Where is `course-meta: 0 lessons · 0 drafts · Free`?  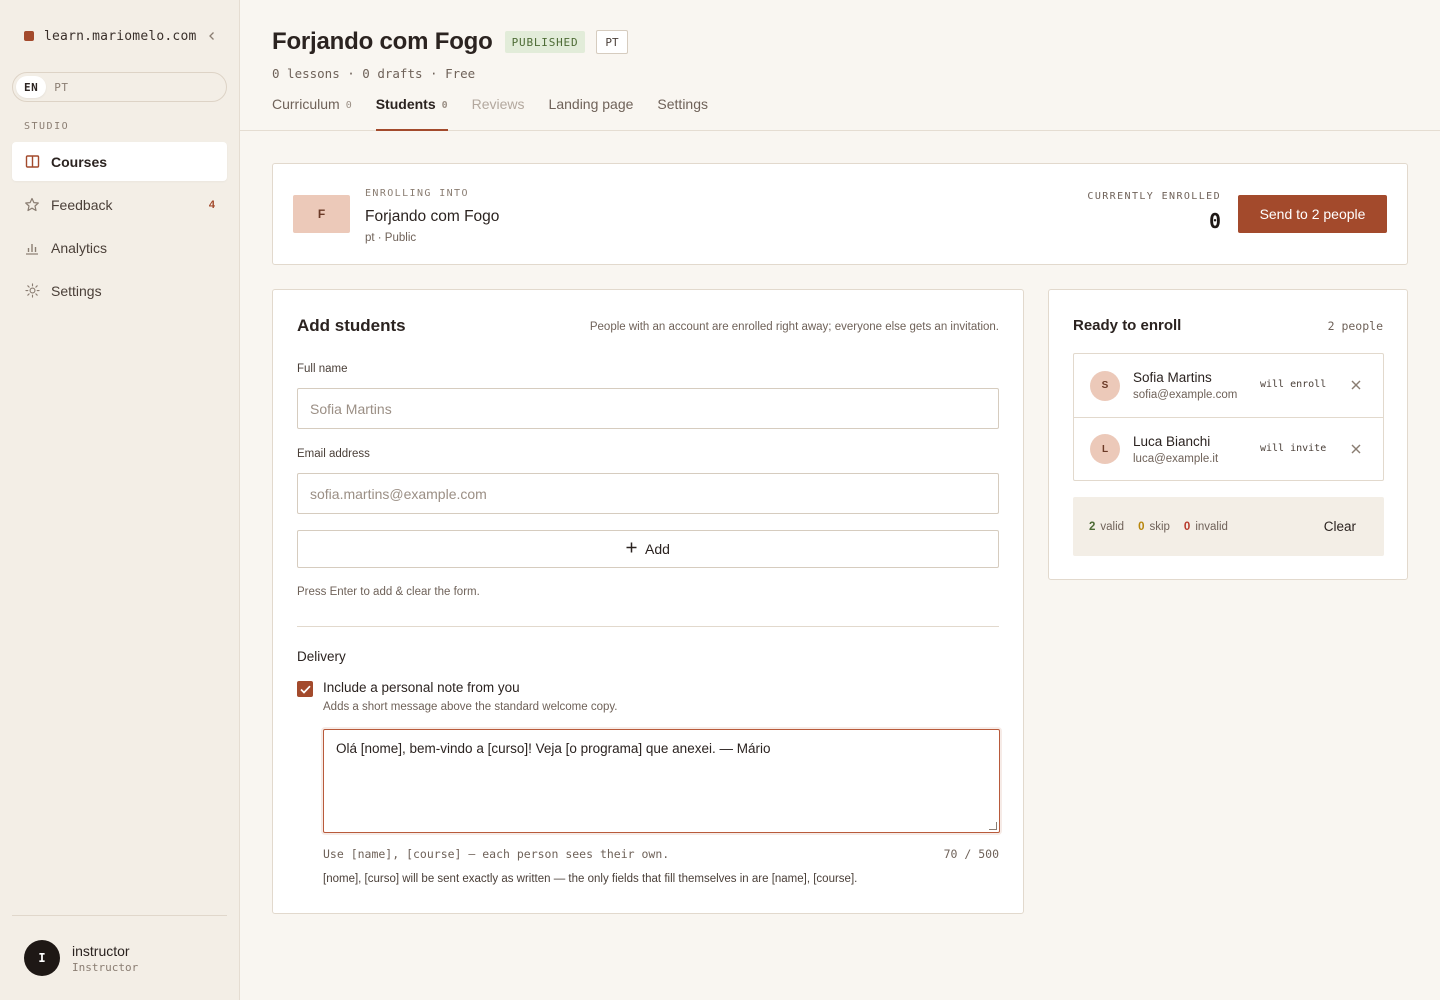 course-meta: 0 lessons · 0 drafts · Free is located at coordinates (374, 73).